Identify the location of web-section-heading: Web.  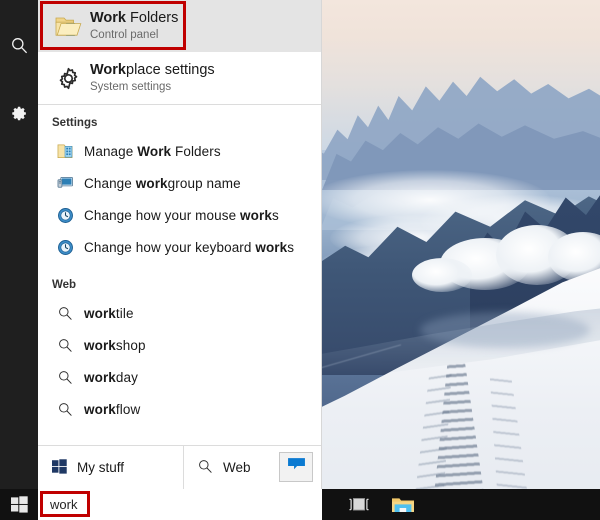
(64, 285).